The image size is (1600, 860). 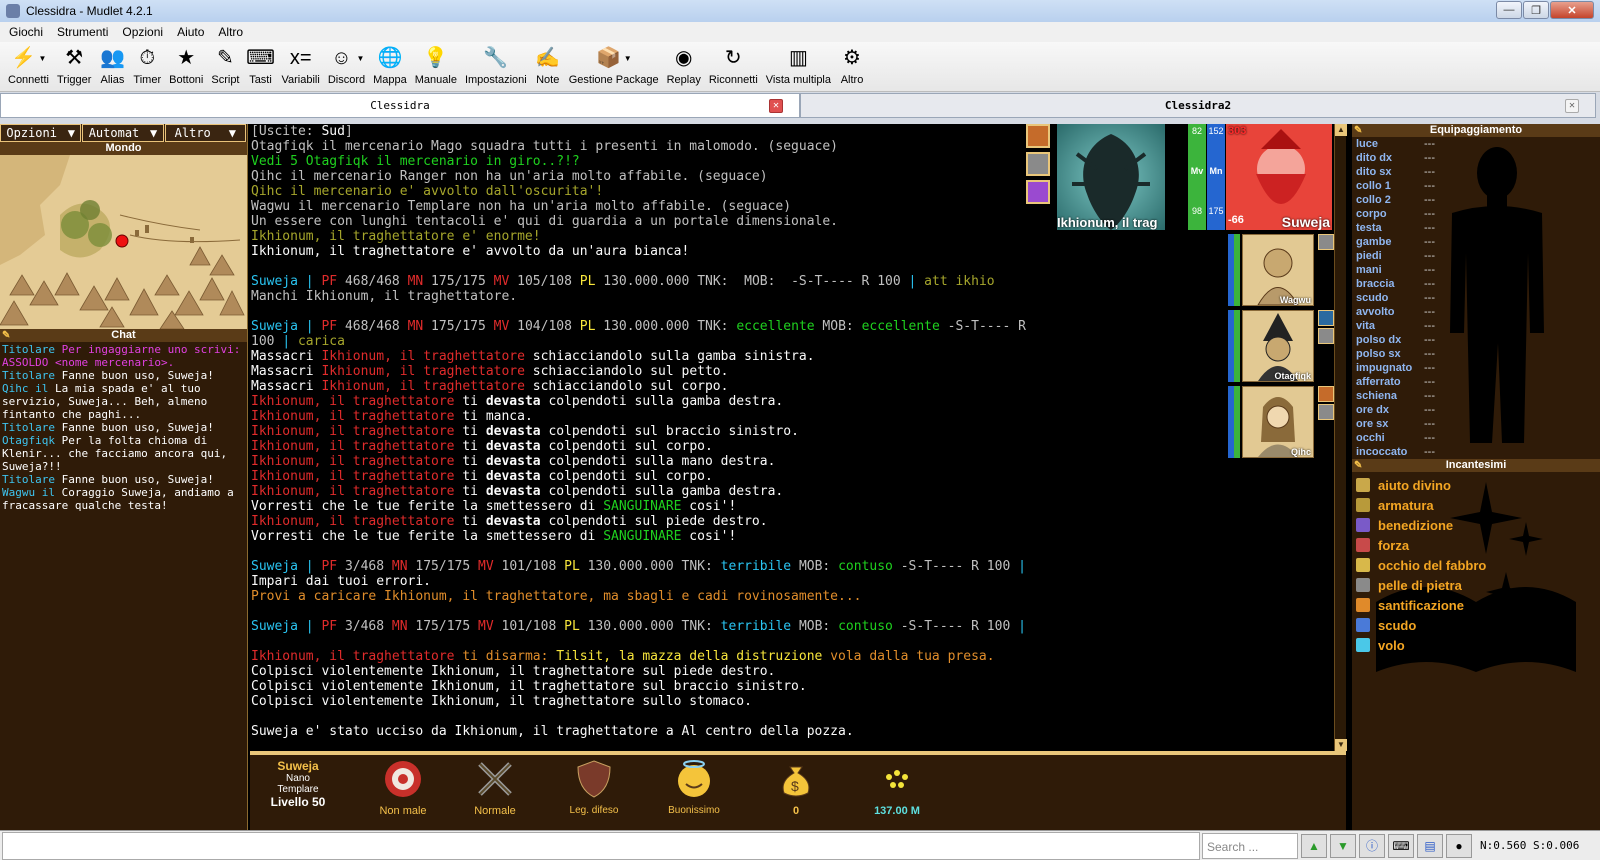 What do you see at coordinates (89, 11) in the screenshot?
I see `window-title: Clessidra - Mudlet 4.2.1` at bounding box center [89, 11].